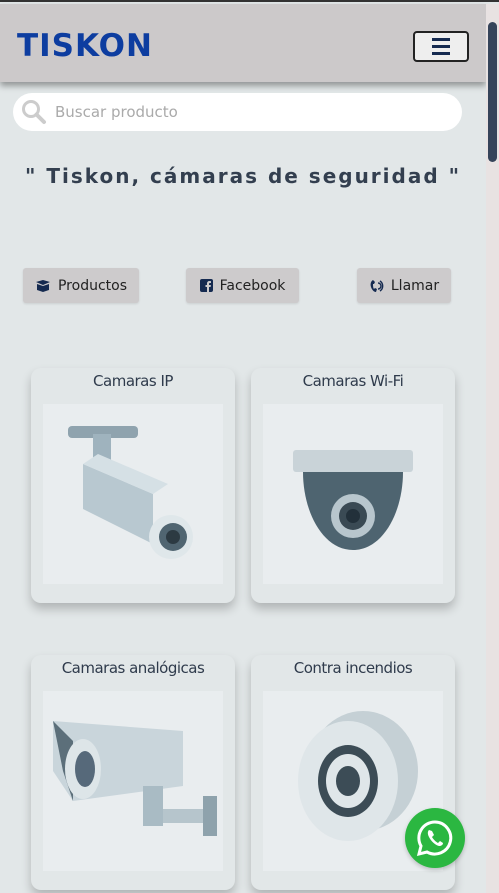 This screenshot has width=499, height=893. I want to click on logo: TISKON, so click(85, 46).